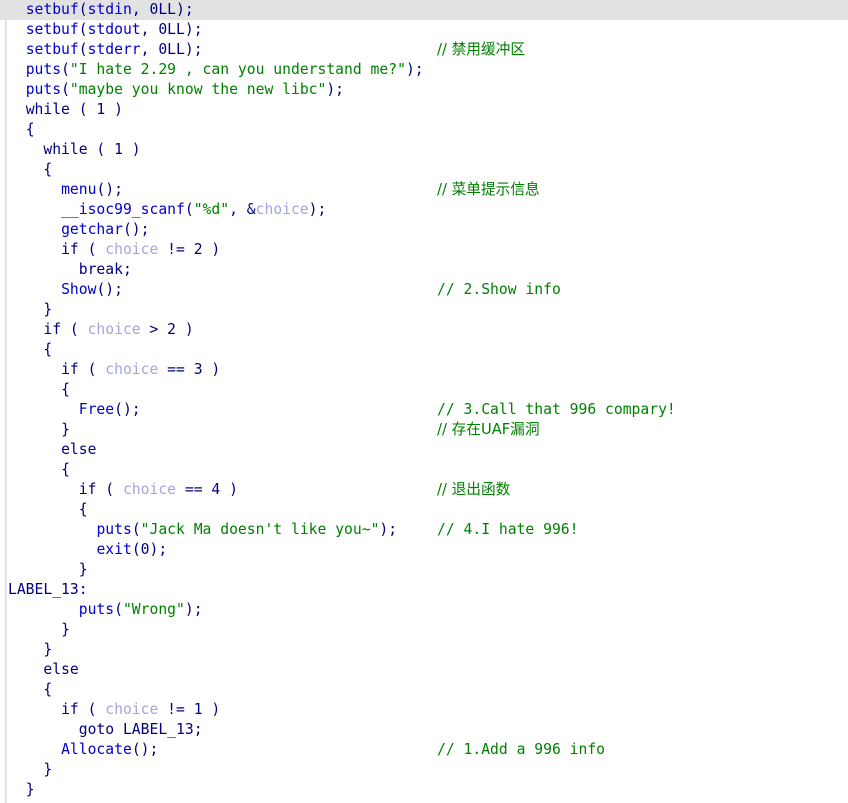 Image resolution: width=848 pixels, height=803 pixels. What do you see at coordinates (424, 610) in the screenshot?
I see `code-line: puts("Wrong");` at bounding box center [424, 610].